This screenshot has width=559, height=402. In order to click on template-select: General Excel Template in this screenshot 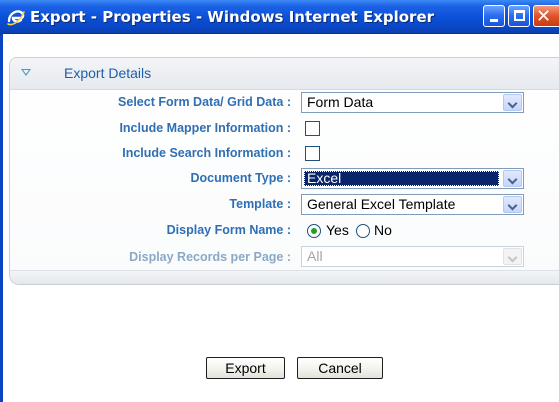, I will do `click(412, 204)`.